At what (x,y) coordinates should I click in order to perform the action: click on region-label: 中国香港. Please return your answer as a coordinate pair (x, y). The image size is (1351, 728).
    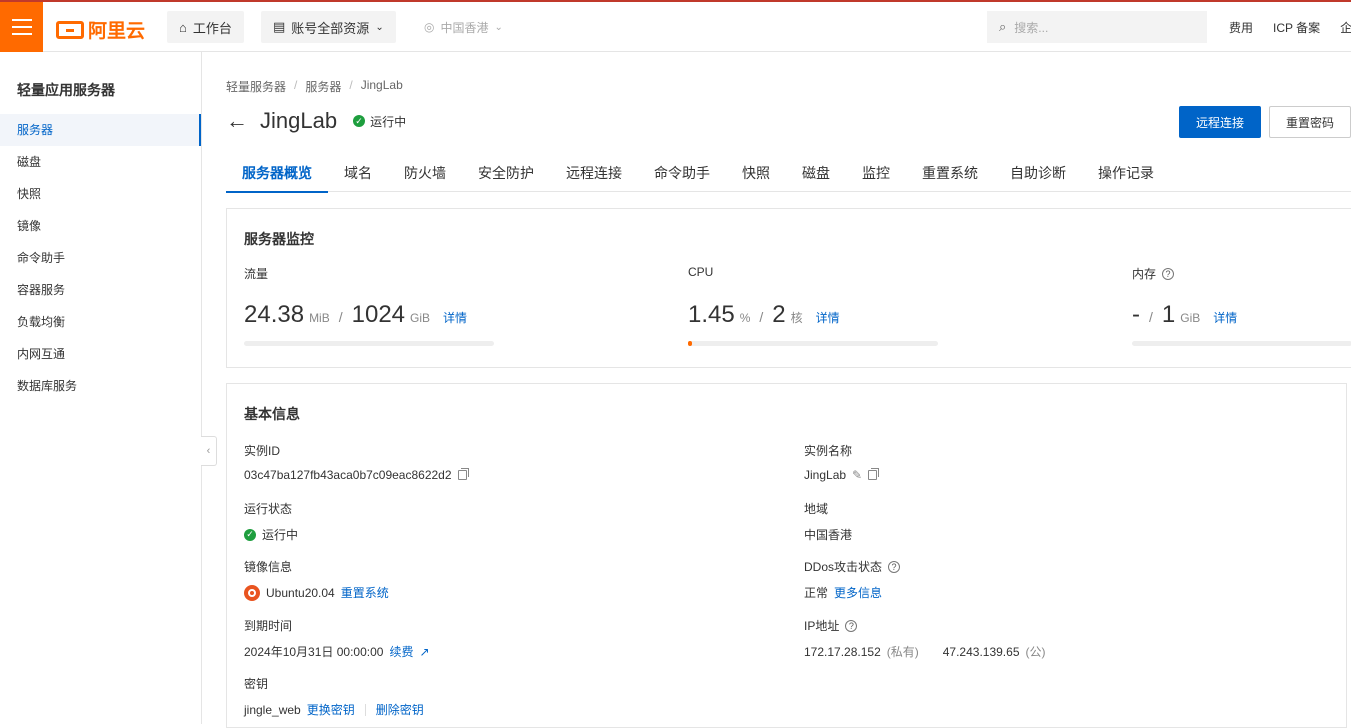
    Looking at the image, I should click on (464, 27).